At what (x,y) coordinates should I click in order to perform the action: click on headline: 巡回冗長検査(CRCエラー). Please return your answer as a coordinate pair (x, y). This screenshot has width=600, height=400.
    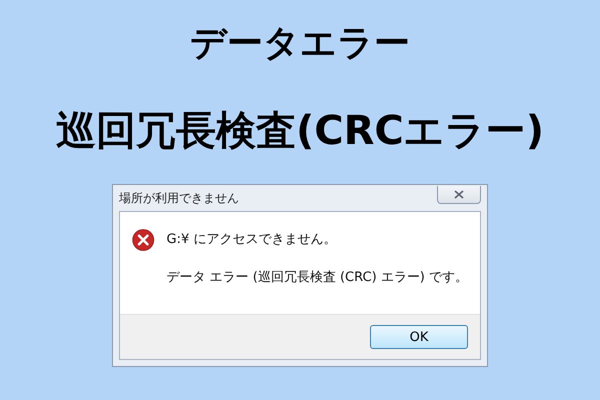
    Looking at the image, I should click on (300, 131).